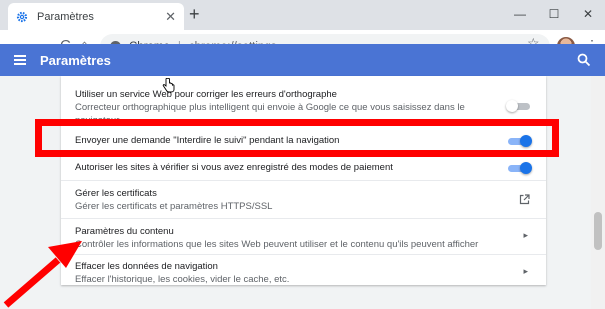  I want to click on payment-methods-toggle, so click(519, 168).